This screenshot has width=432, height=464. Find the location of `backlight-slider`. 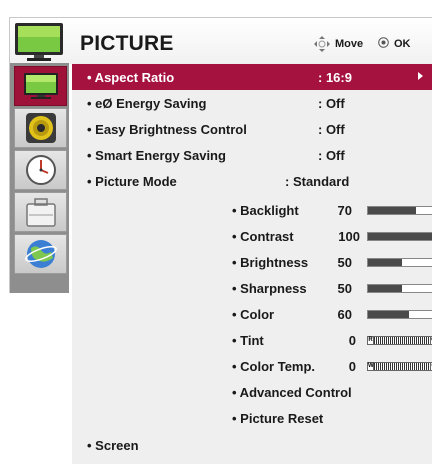

backlight-slider is located at coordinates (399, 210).